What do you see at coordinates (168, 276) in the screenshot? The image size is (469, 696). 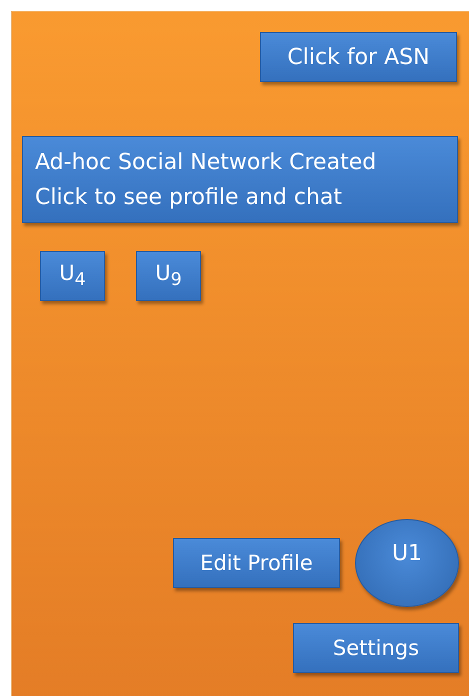 I see `user-button: U$_{9}$` at bounding box center [168, 276].